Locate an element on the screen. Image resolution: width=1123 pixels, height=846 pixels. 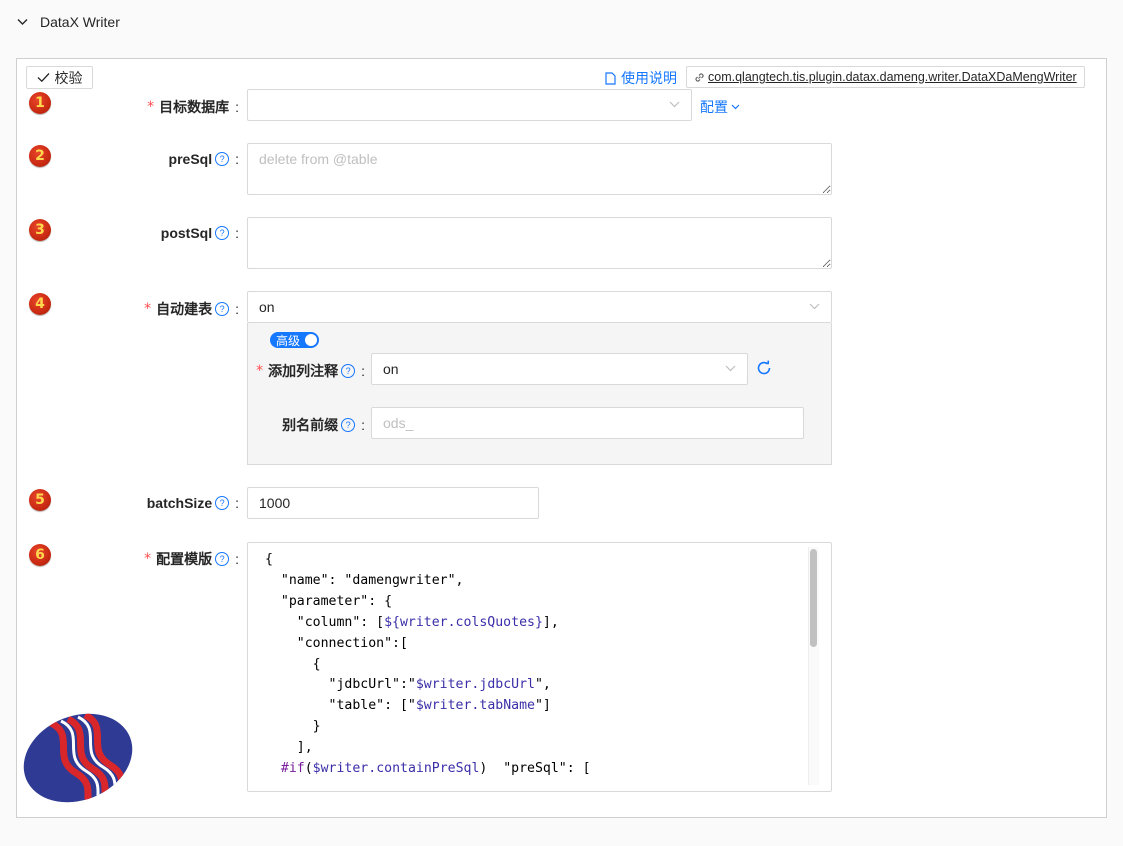
batch-size-label: batchSize?: is located at coordinates (192, 503).